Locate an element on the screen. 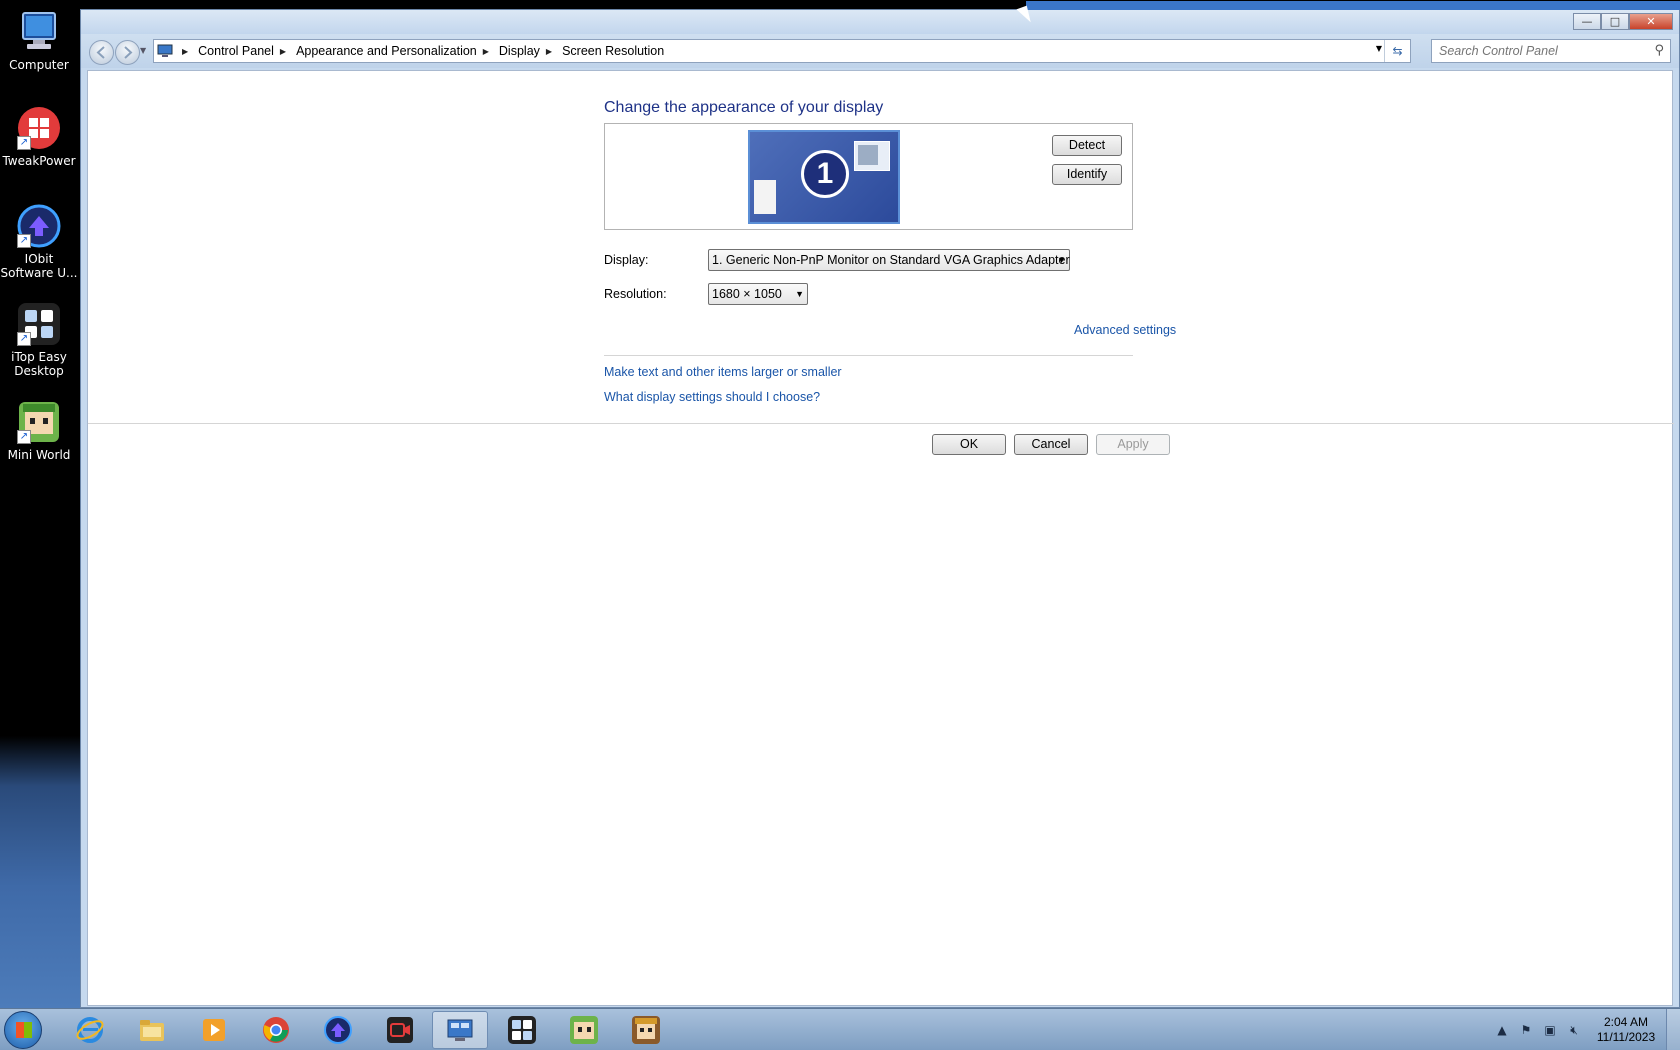 This screenshot has height=1050, width=1680. start-button is located at coordinates (23, 1030).